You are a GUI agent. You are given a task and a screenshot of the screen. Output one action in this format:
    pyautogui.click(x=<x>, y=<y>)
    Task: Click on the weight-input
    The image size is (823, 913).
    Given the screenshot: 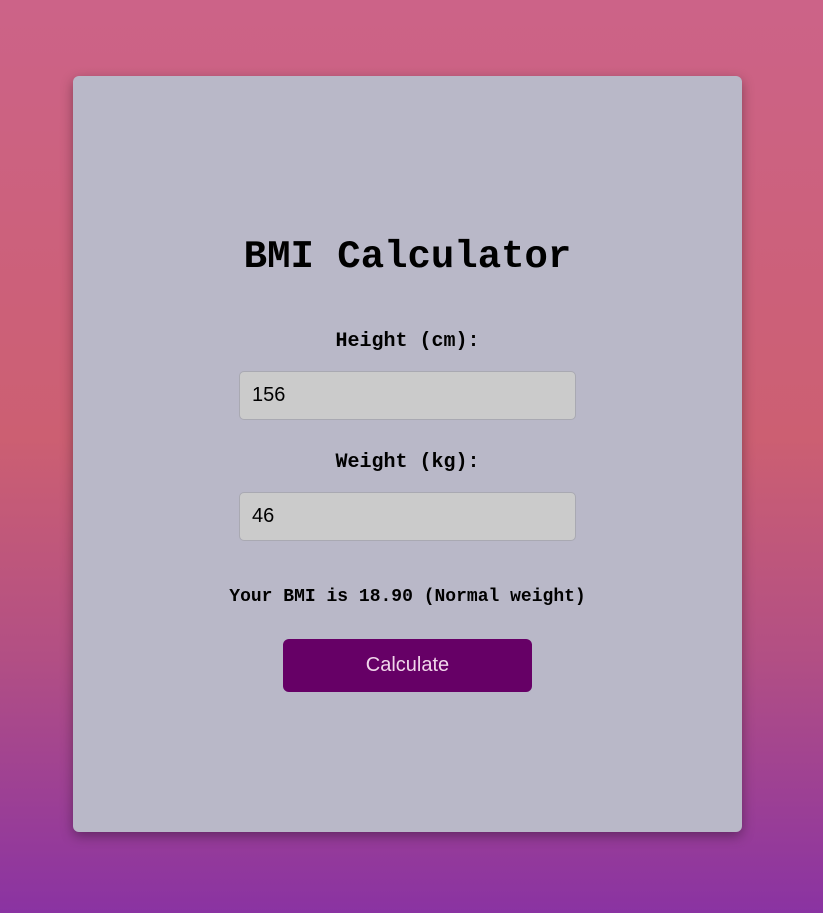 What is the action you would take?
    pyautogui.click(x=407, y=516)
    